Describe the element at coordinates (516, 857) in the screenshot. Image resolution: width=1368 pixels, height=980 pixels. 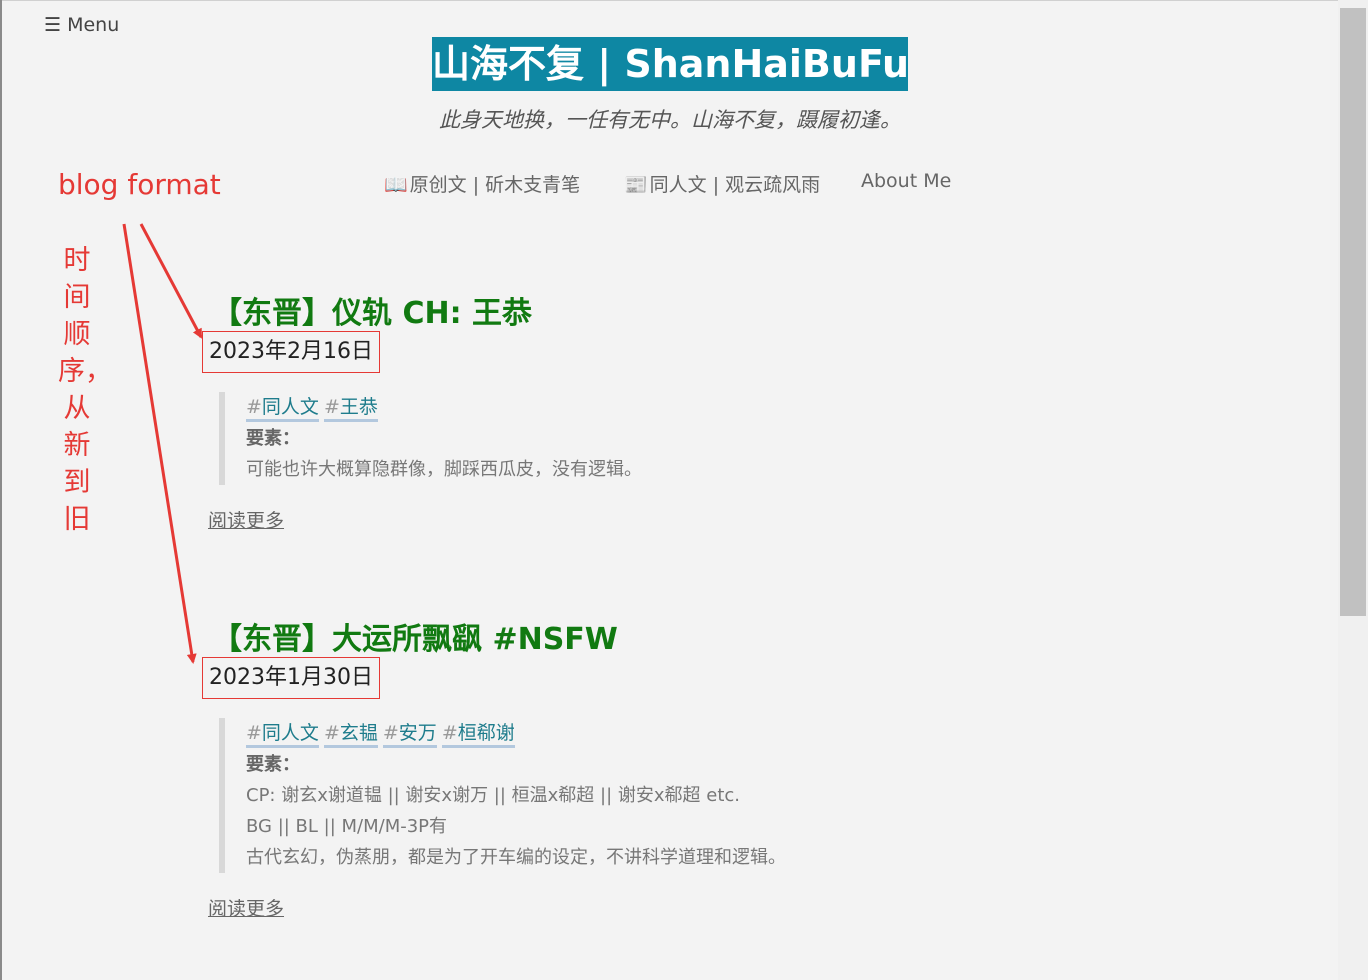
I see `excerpt-line: 古代玄幻，伪蒸朋，都是为了开车编的设定，不讲科学道理和逻辑。` at that location.